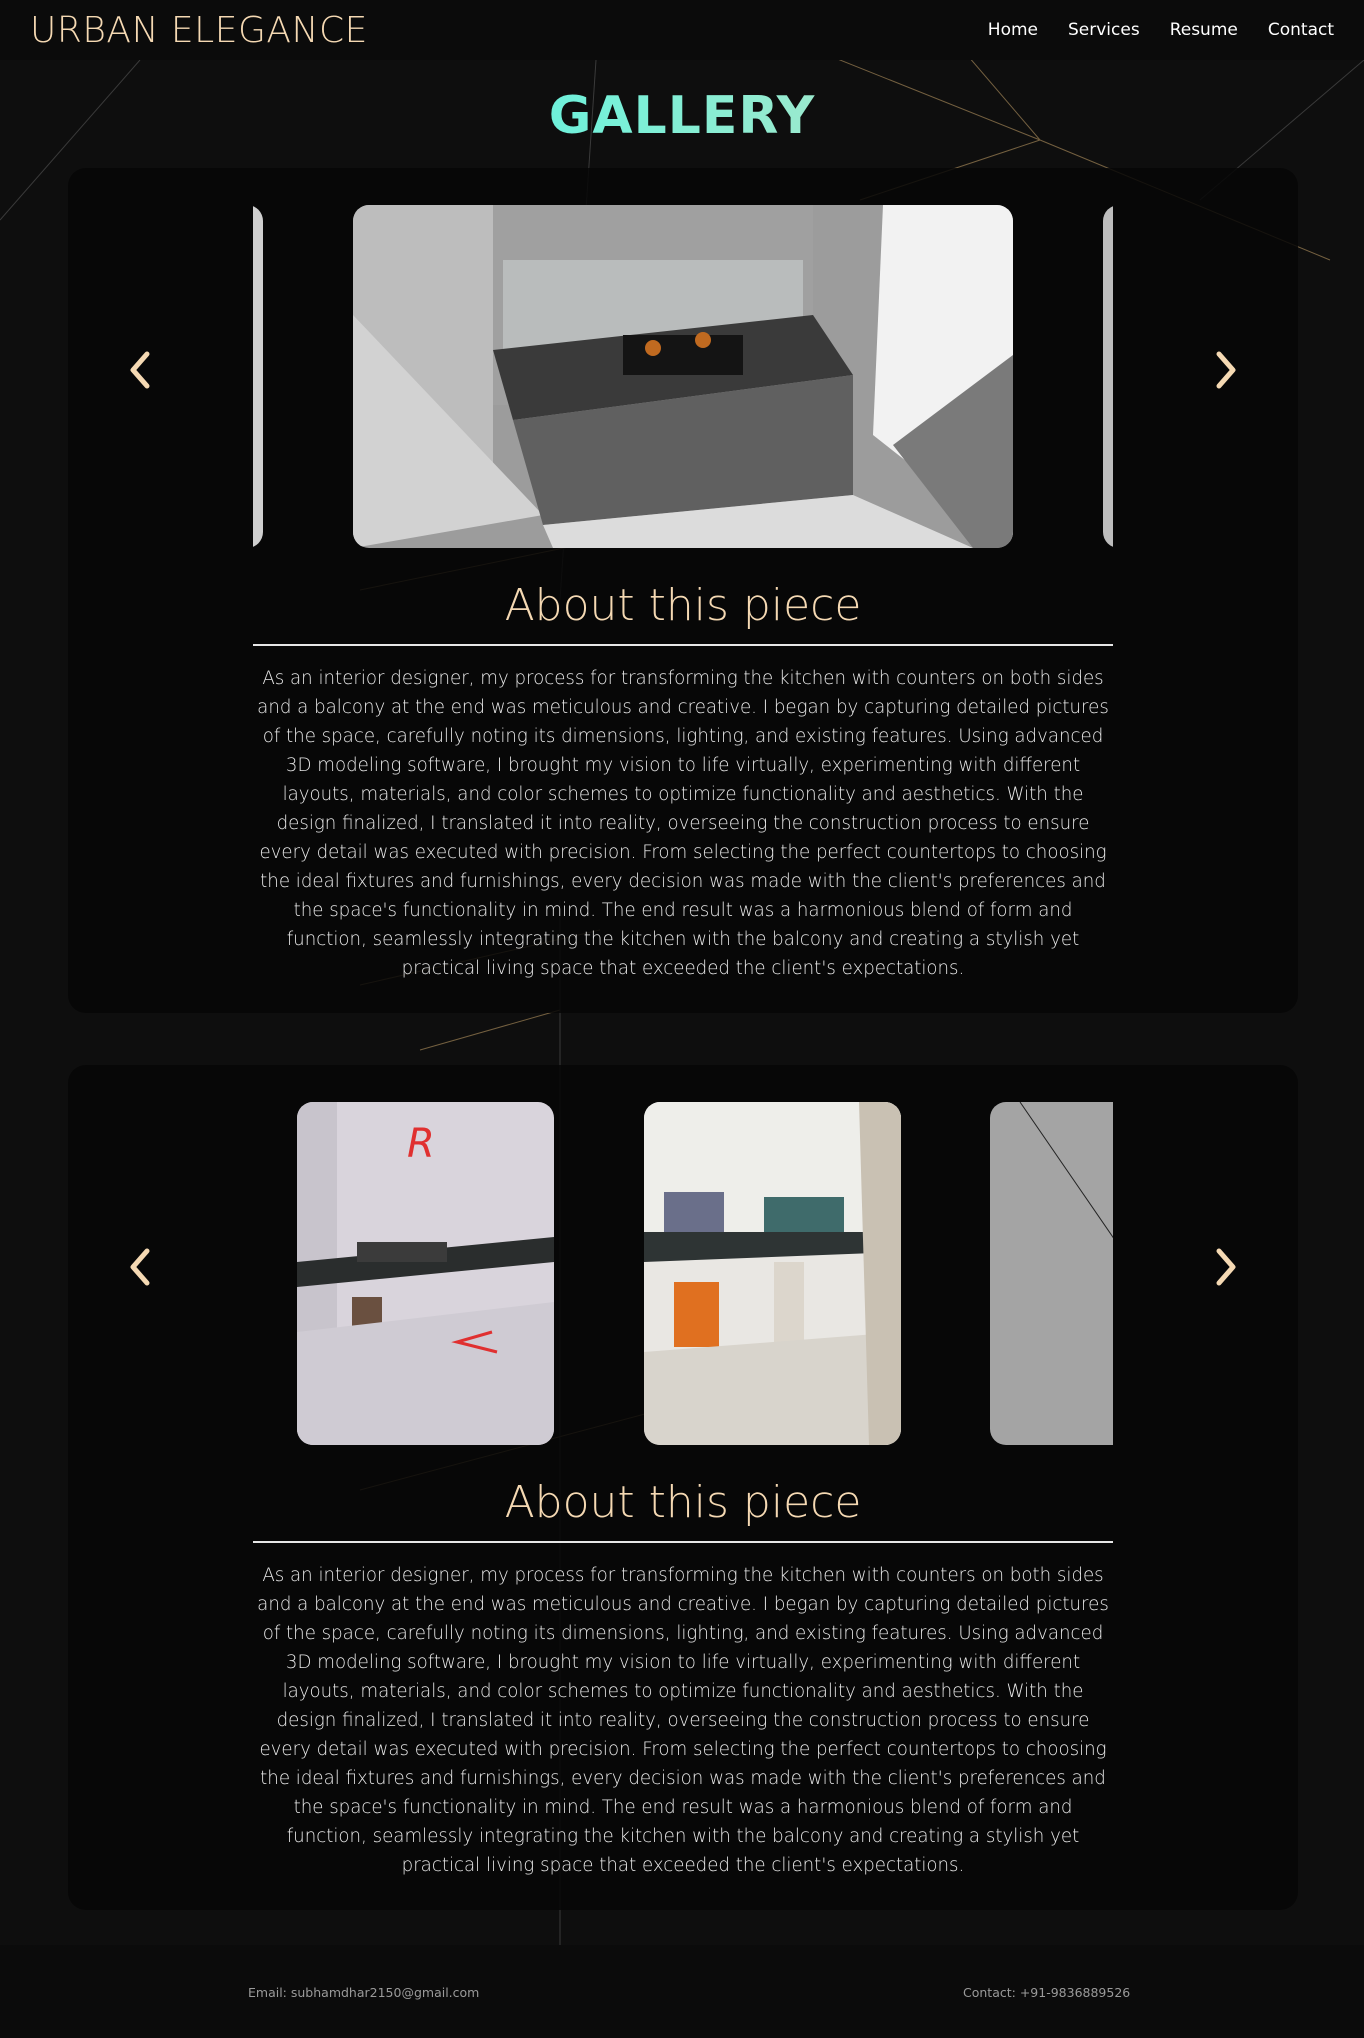  What do you see at coordinates (363, 1992) in the screenshot?
I see `footer-email: Email: subhamdhar2150@gmail.com` at bounding box center [363, 1992].